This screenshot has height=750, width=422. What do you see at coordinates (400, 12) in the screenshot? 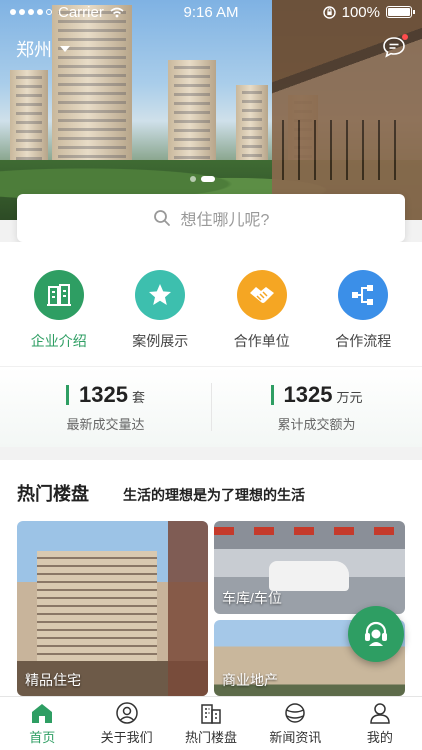
I see `battery-icon` at bounding box center [400, 12].